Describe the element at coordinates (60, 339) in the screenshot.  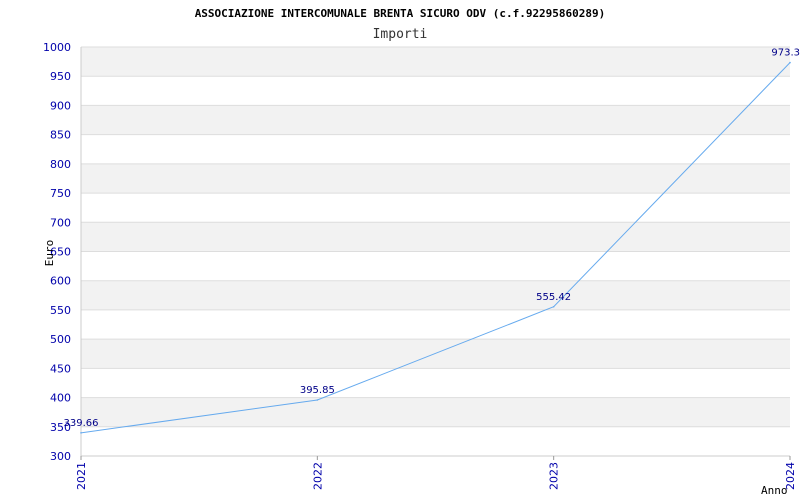
I see `y-tick-label: 500` at that location.